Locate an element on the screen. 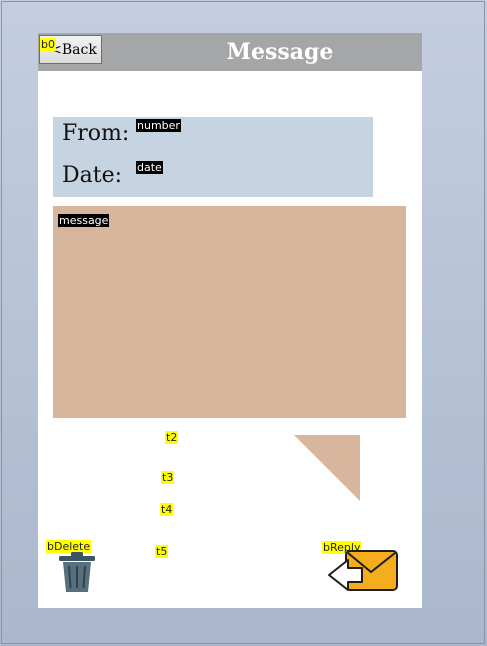 The height and width of the screenshot is (646, 487). delete-button: bDelete is located at coordinates (81, 567).